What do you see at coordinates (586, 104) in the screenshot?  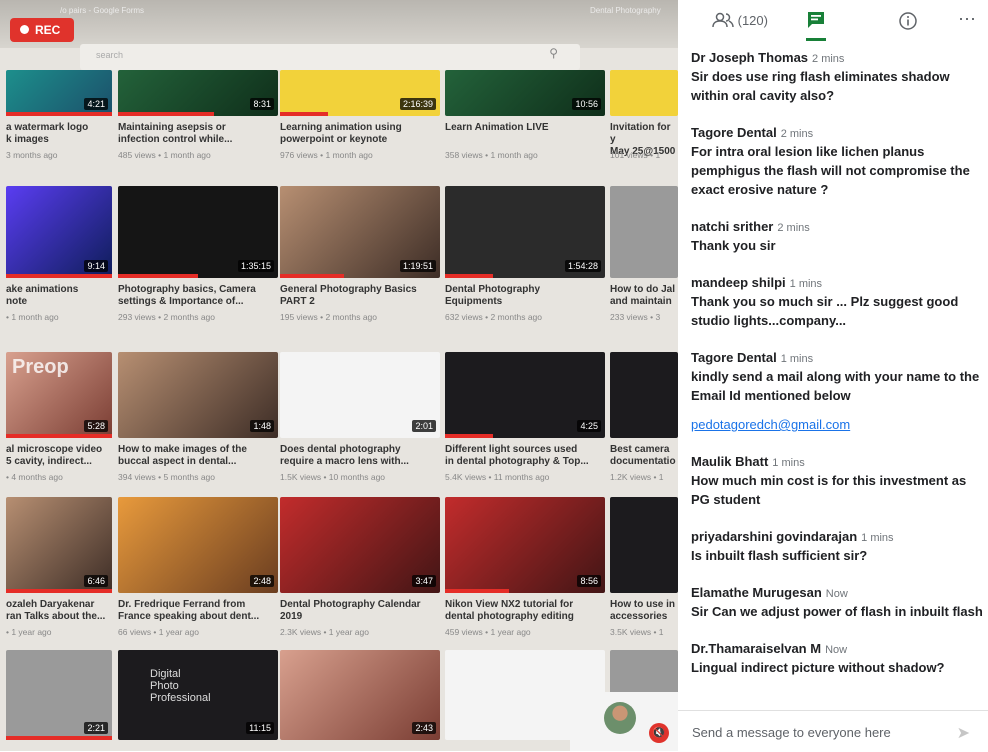 I see `video-duration: 10:56` at bounding box center [586, 104].